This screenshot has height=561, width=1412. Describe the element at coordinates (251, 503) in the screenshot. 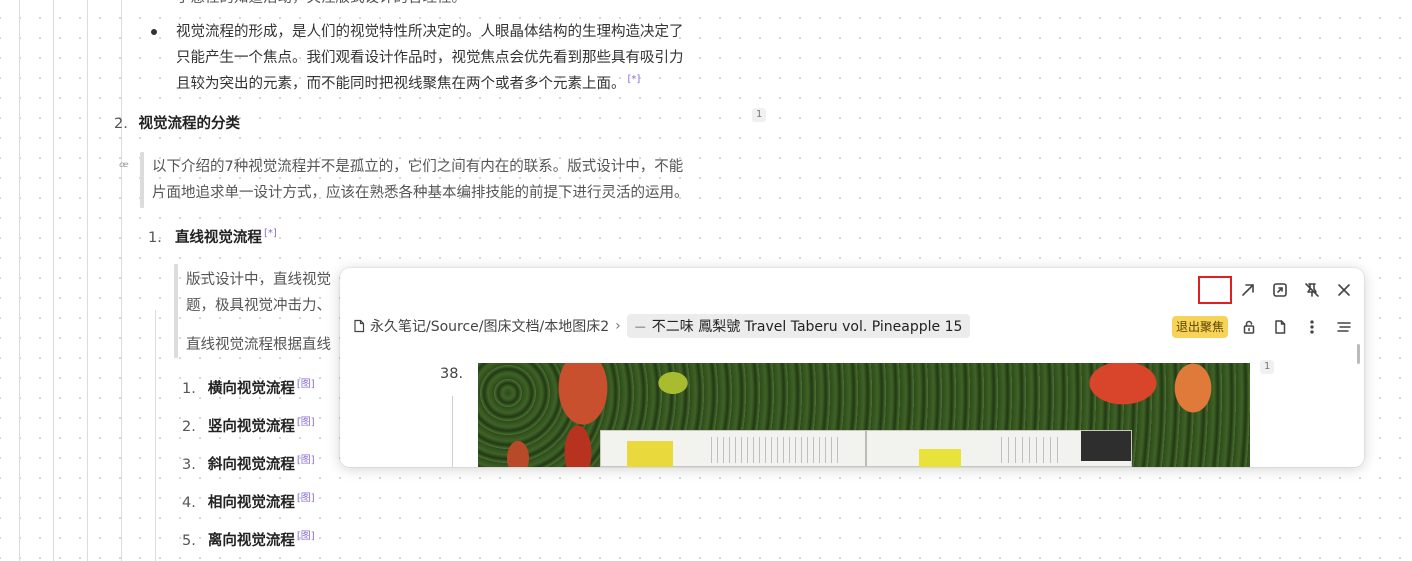

I see `list-title: 相向视觉流程` at that location.